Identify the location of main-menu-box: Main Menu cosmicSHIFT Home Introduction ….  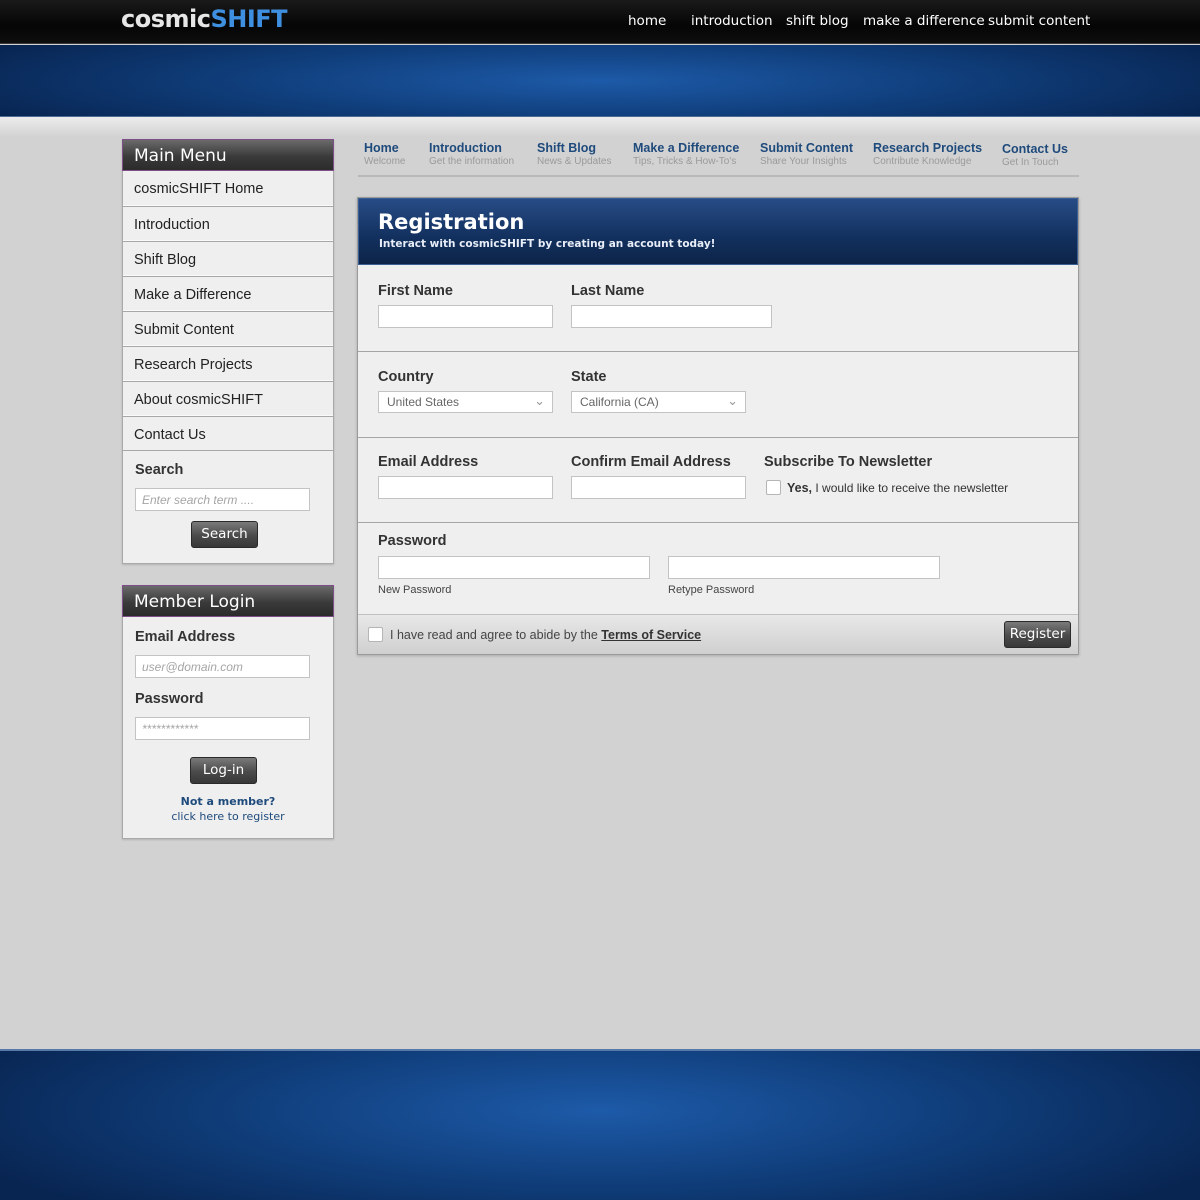
(228, 351).